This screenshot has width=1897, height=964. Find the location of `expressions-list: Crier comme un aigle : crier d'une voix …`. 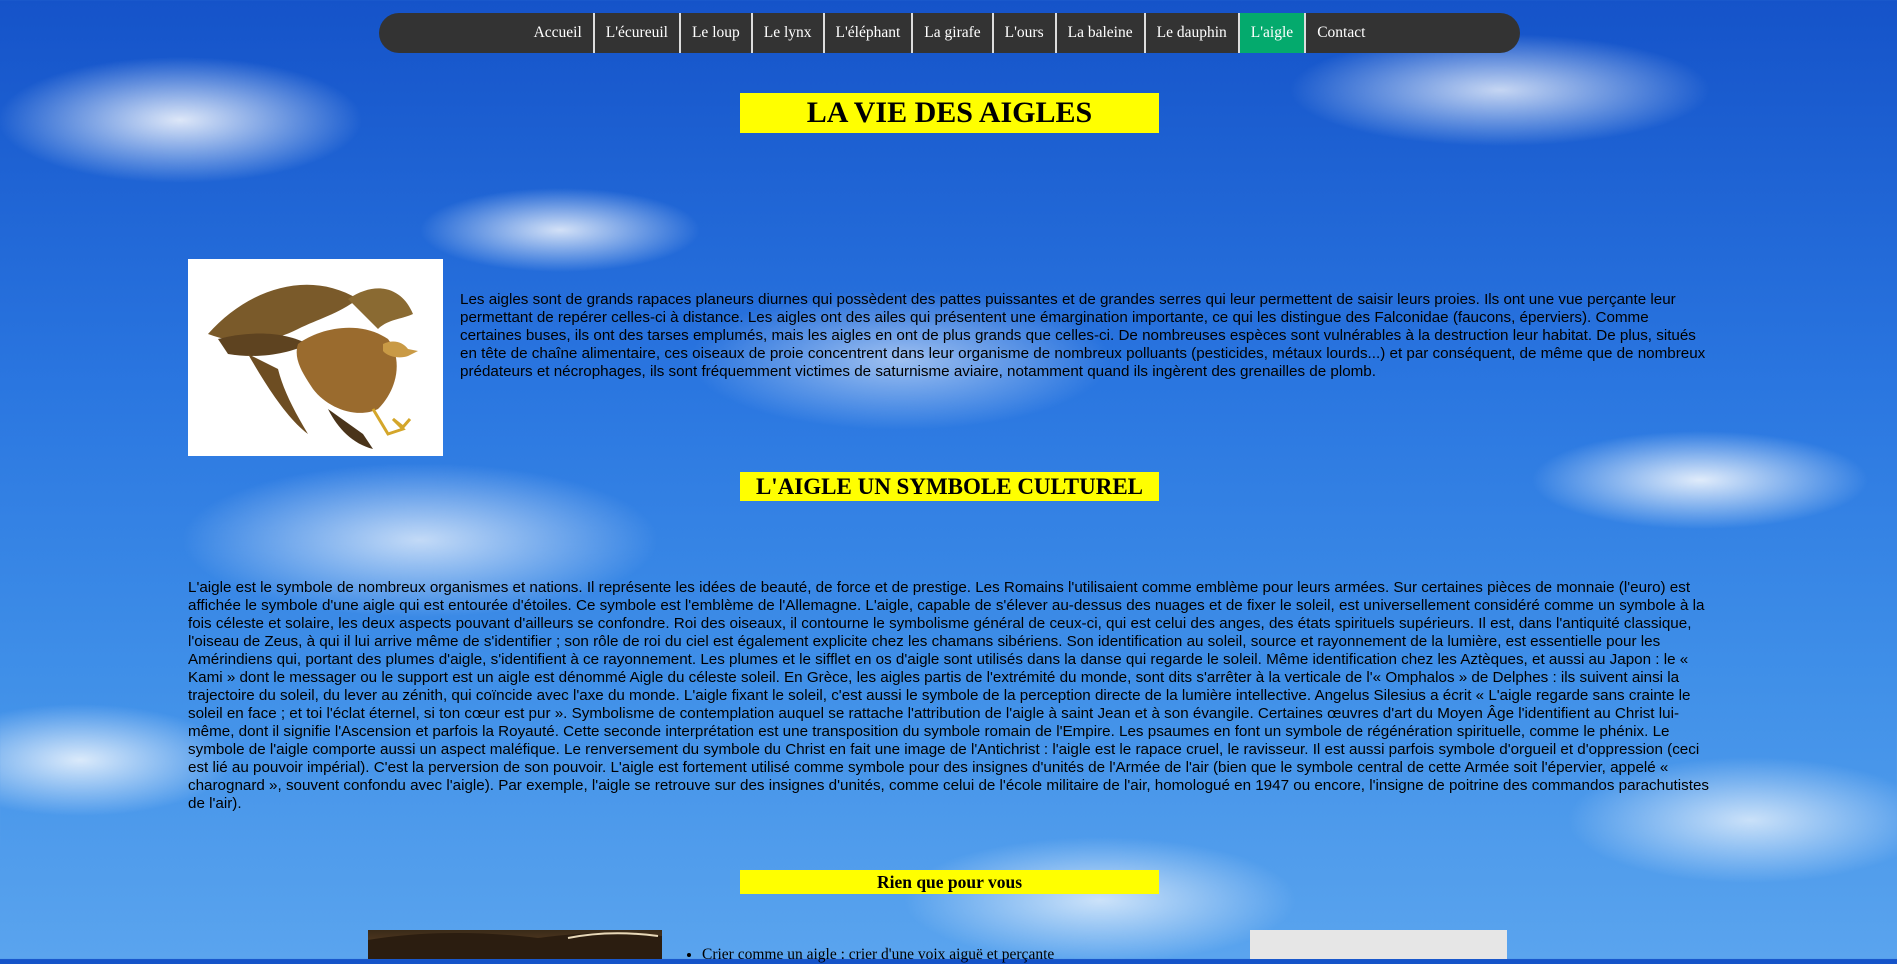

expressions-list: Crier comme un aigle : crier d'une voix … is located at coordinates (867, 955).